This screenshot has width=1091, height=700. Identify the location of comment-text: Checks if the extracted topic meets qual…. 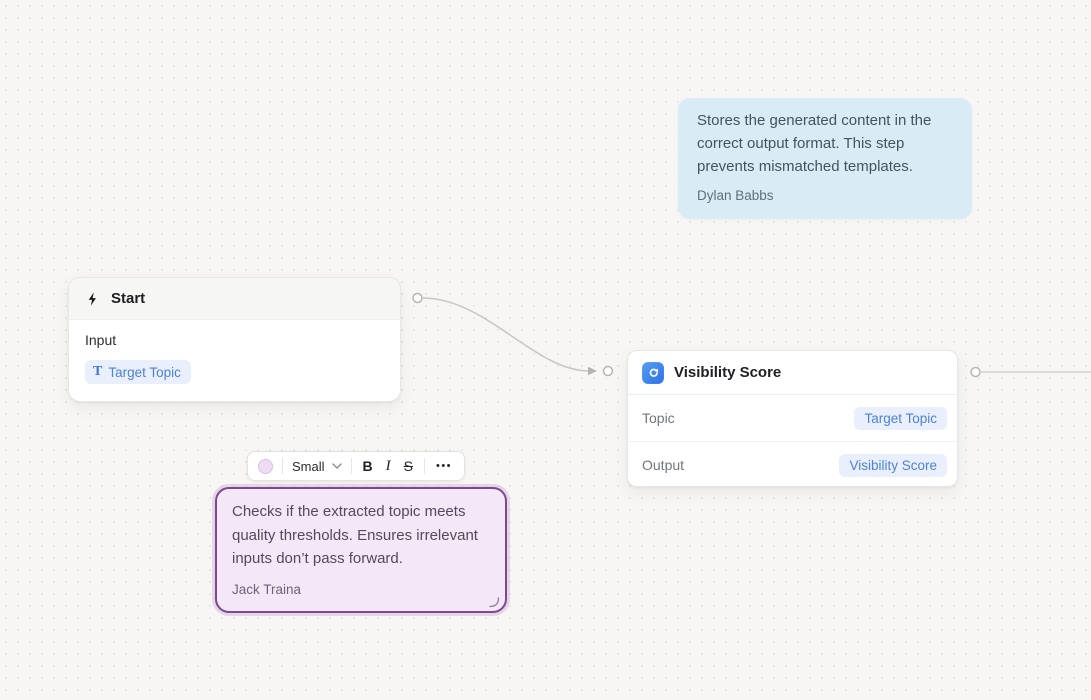
(355, 535).